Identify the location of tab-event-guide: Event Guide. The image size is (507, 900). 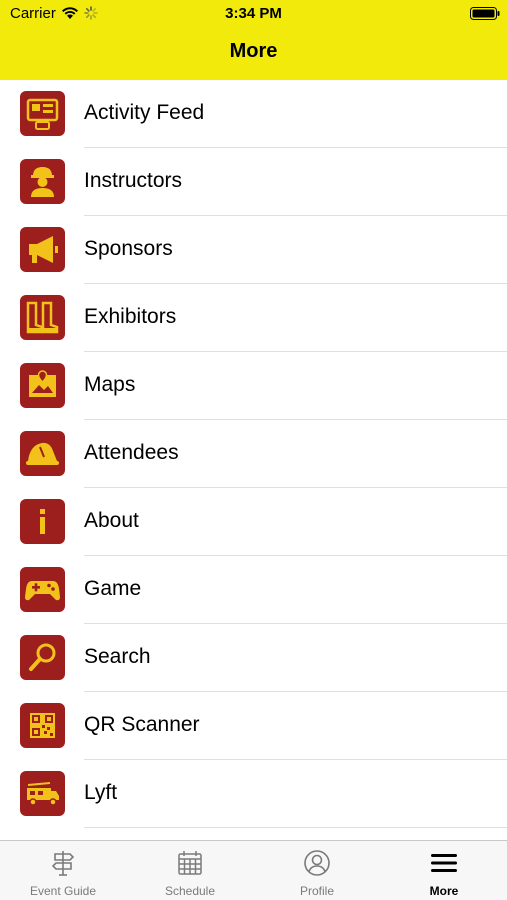
(63, 870).